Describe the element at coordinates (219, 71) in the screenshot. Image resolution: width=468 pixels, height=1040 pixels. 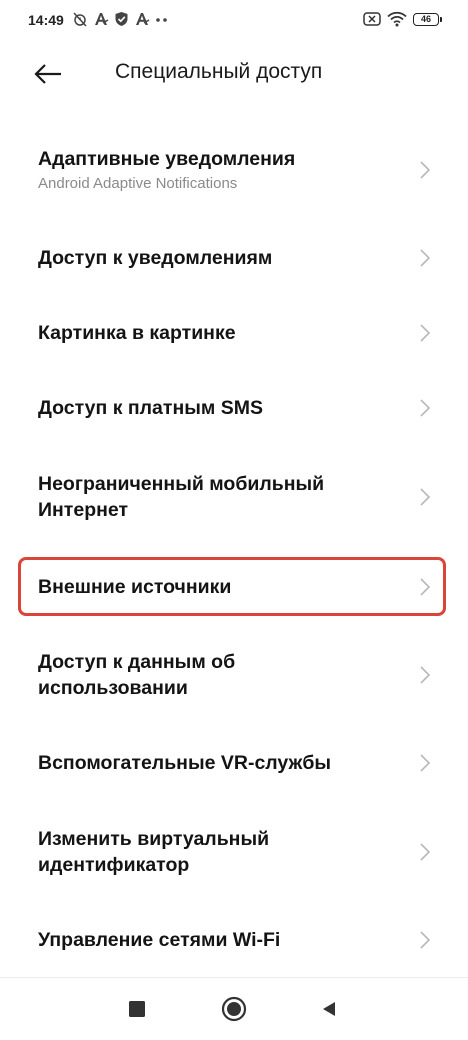
I see `page-title: Специальный доступ` at that location.